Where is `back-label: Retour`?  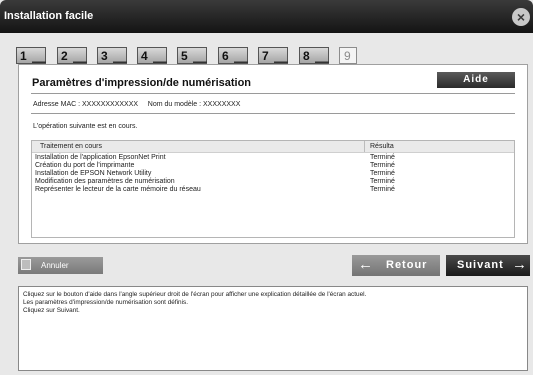 back-label: Retour is located at coordinates (407, 265).